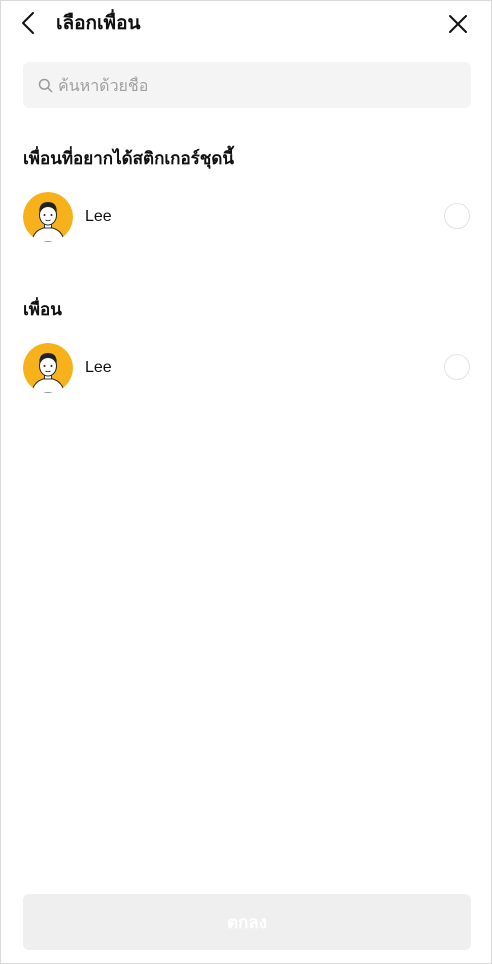 This screenshot has width=492, height=964. Describe the element at coordinates (258, 85) in the screenshot. I see `search-input` at that location.